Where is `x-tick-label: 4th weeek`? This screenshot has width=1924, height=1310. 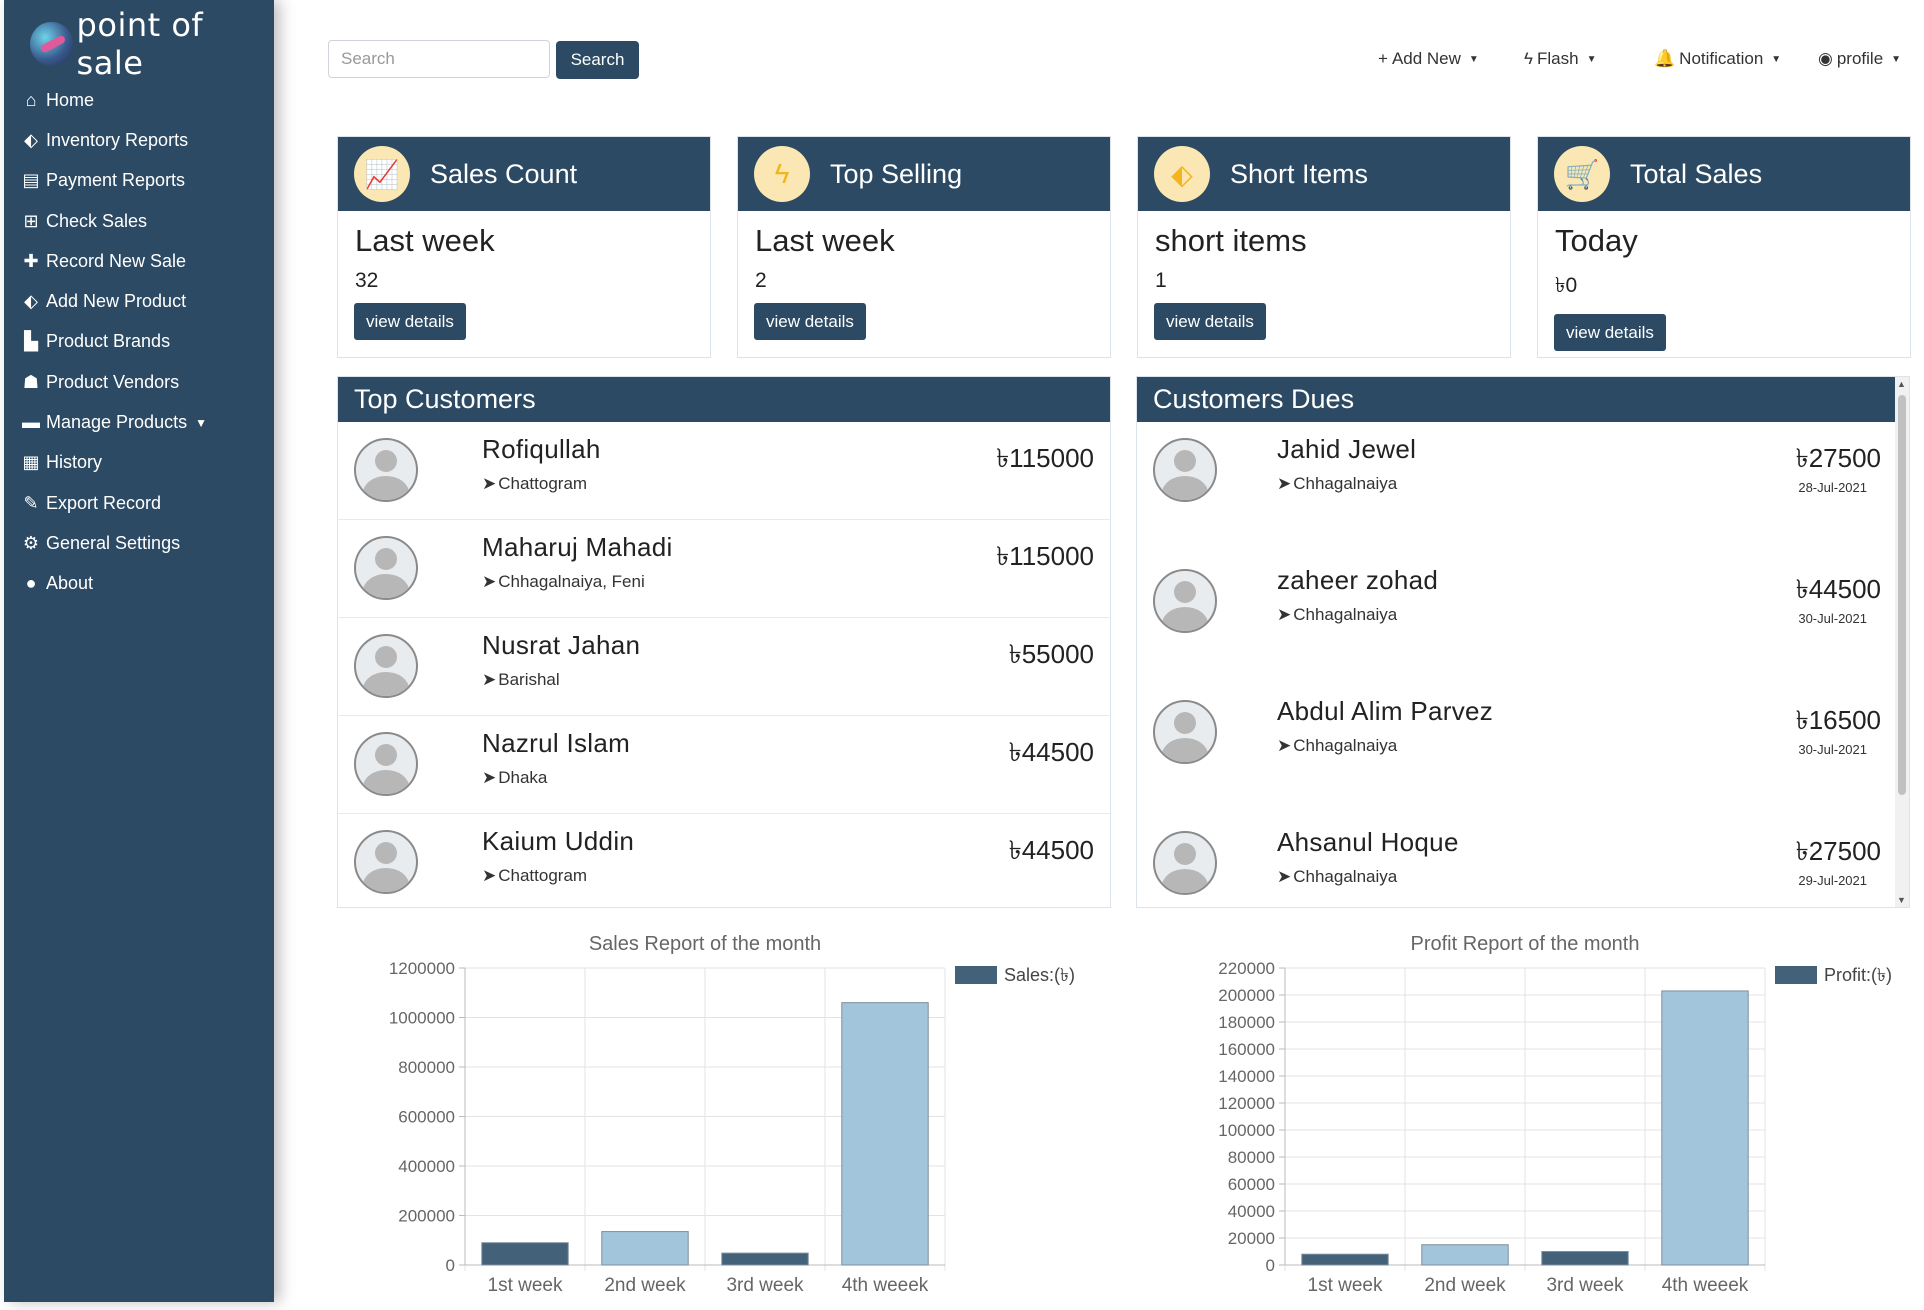 x-tick-label: 4th weeek is located at coordinates (1705, 1285).